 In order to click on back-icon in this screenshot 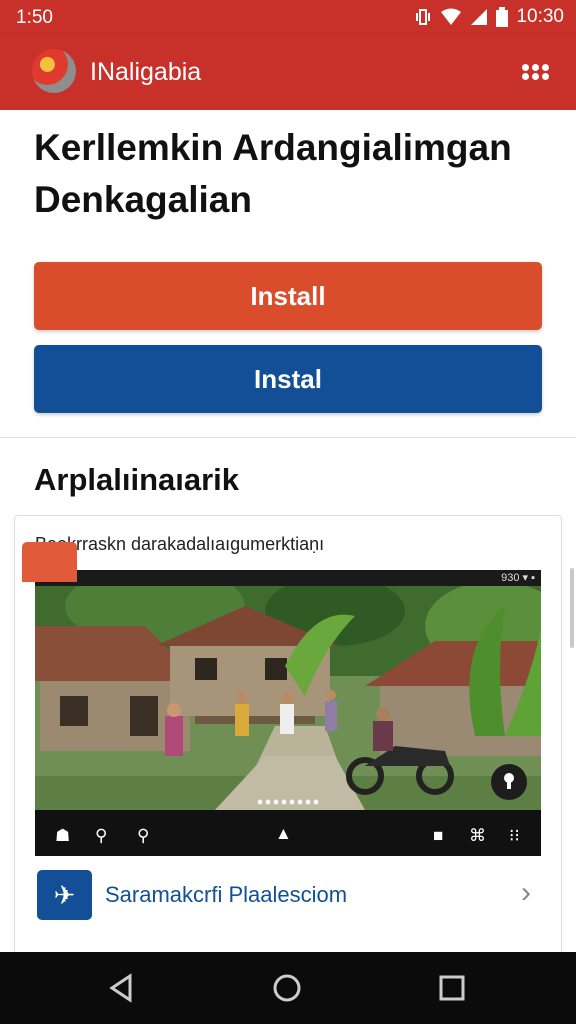, I will do `click(122, 988)`.